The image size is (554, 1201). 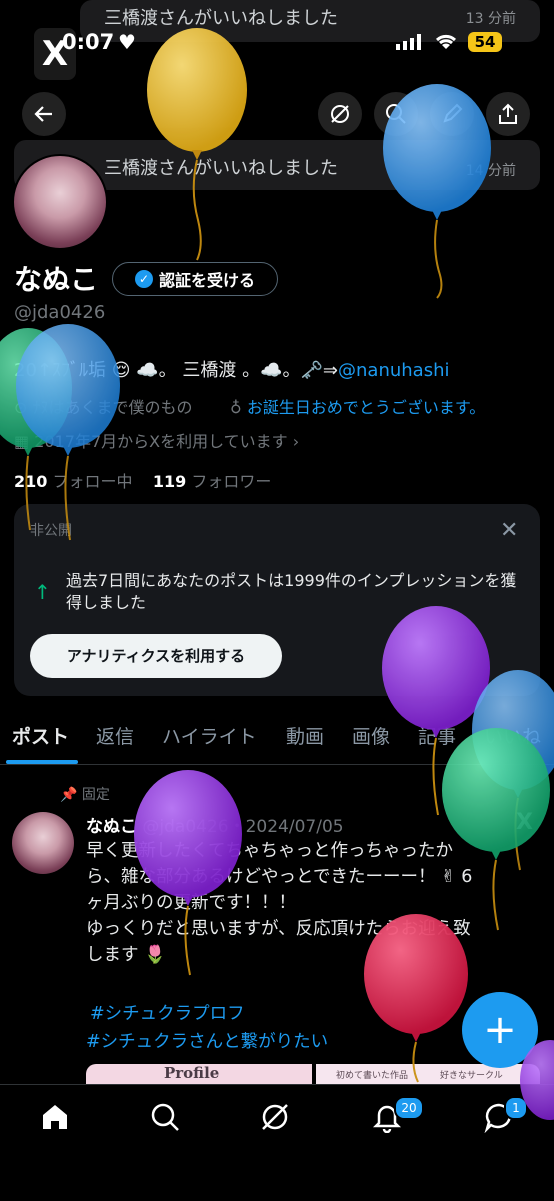 I want to click on post-x-icon: X, so click(x=524, y=822).